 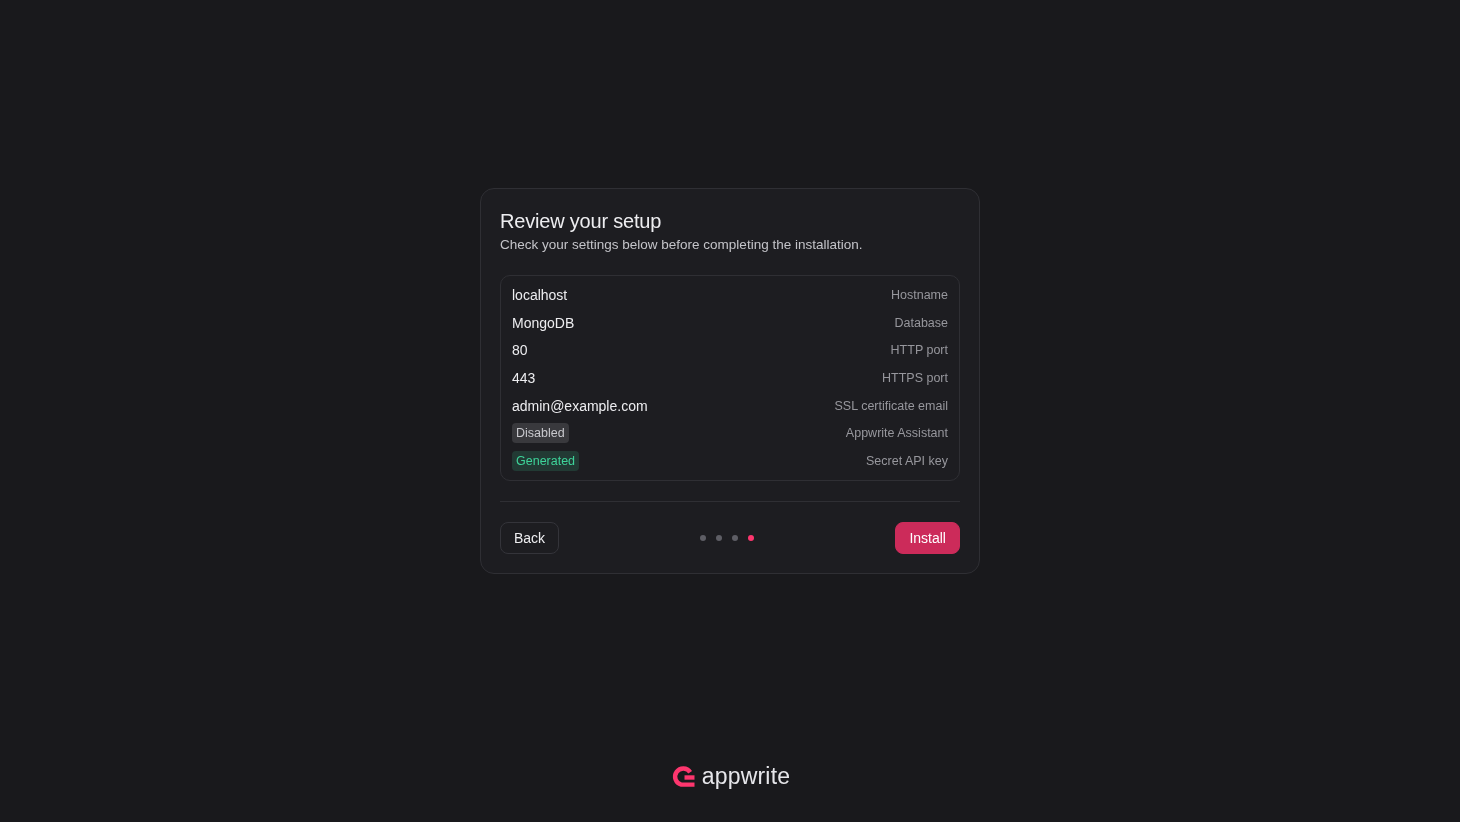 What do you see at coordinates (915, 377) in the screenshot?
I see `setting-label: HTTPS port` at bounding box center [915, 377].